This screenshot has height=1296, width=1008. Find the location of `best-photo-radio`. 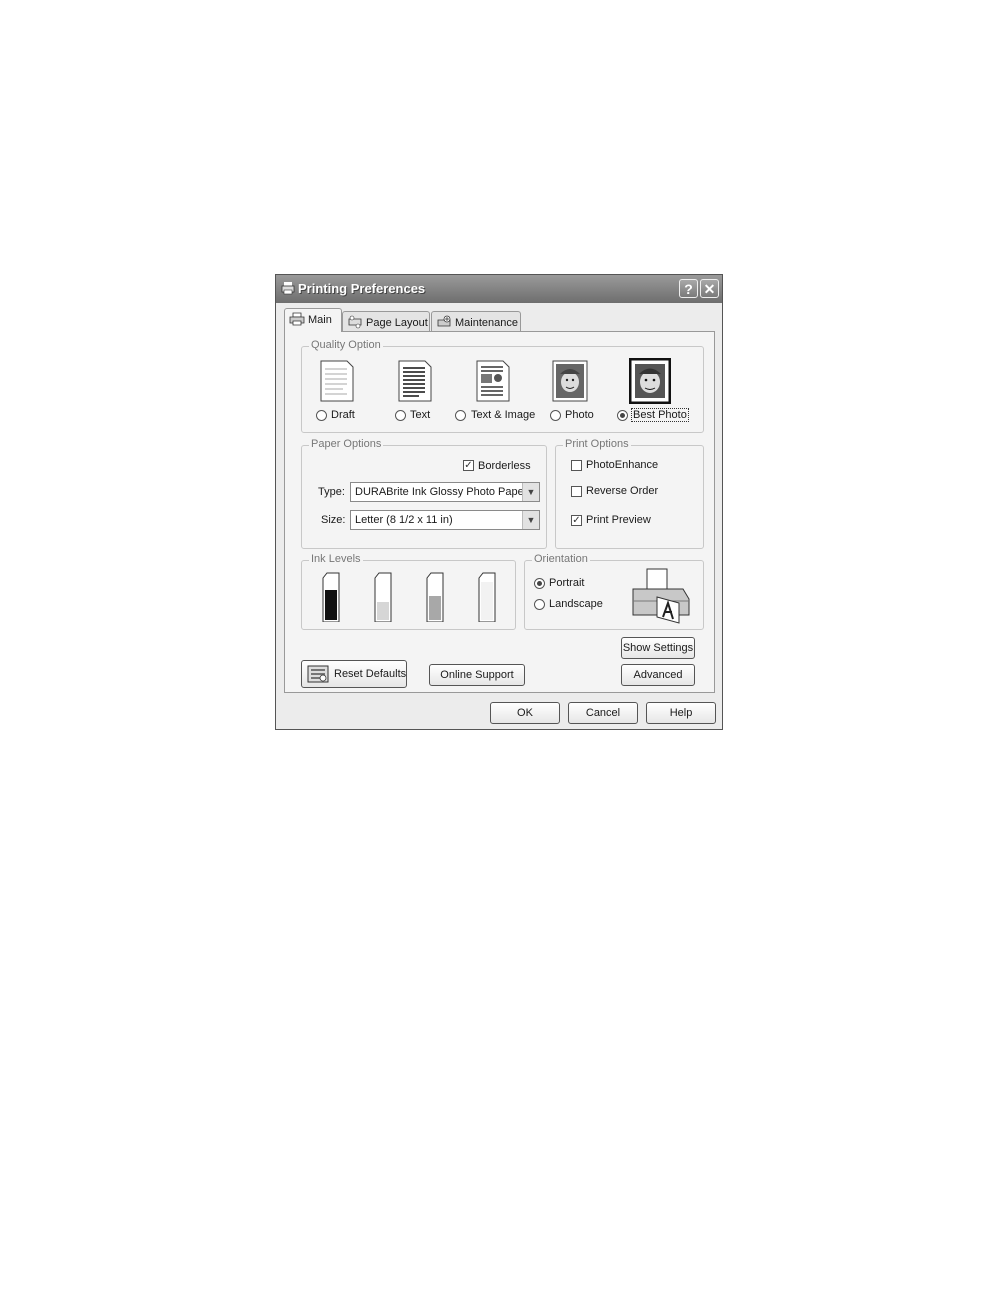

best-photo-radio is located at coordinates (622, 415).